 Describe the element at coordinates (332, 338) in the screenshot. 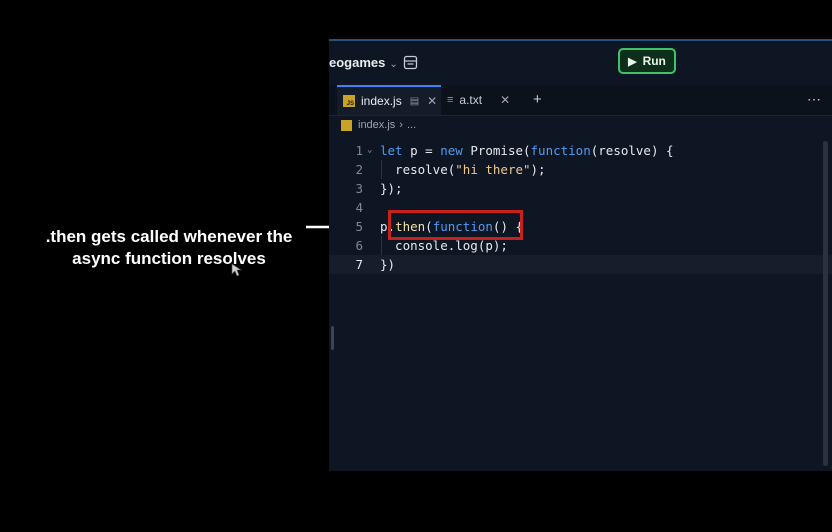

I see `panel-resize-handle` at that location.